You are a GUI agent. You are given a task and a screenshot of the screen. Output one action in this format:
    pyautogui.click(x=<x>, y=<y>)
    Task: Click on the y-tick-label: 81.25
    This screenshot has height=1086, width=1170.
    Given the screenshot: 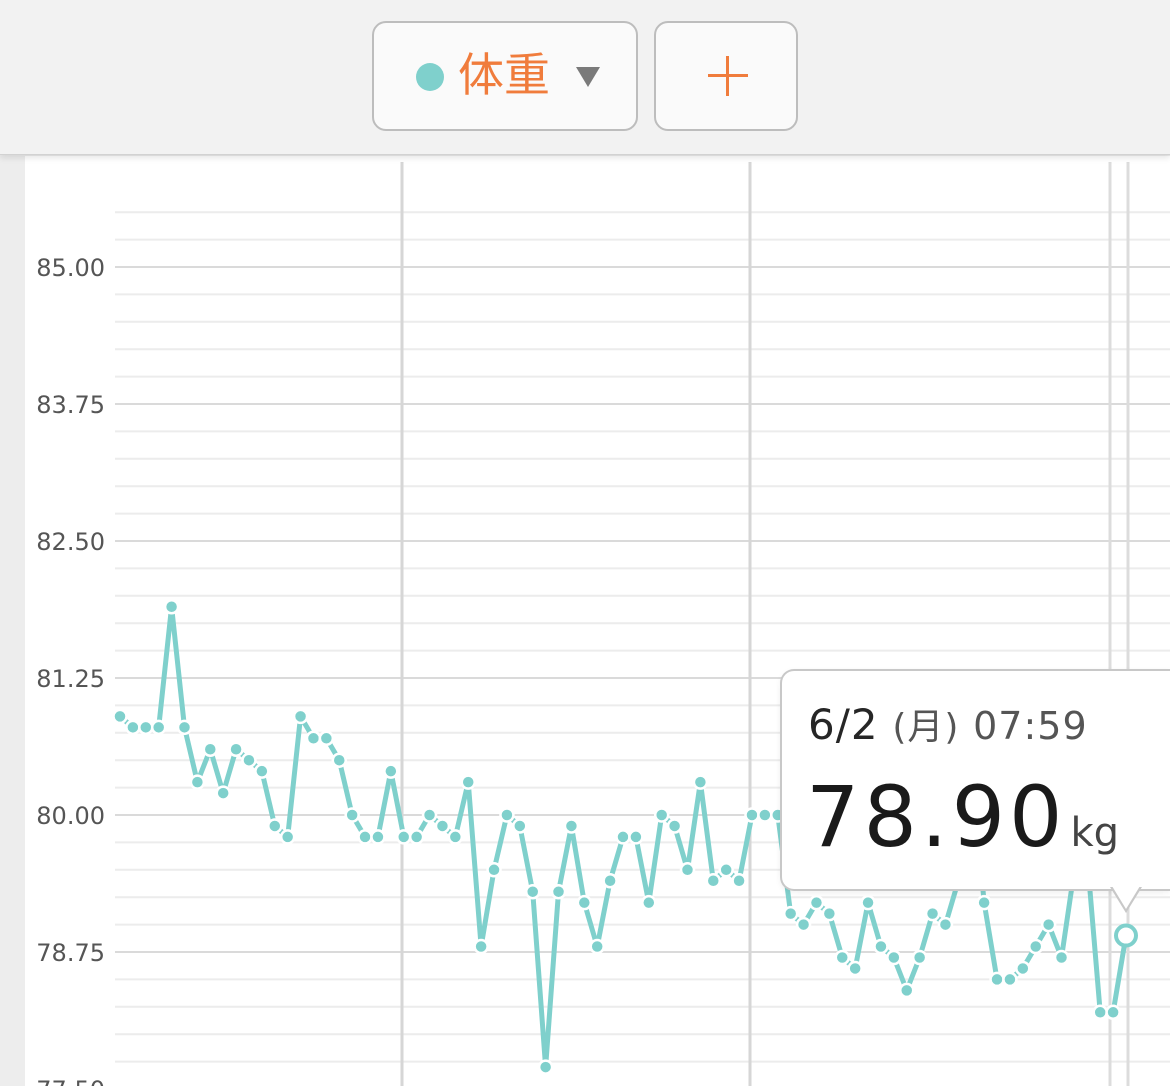 What is the action you would take?
    pyautogui.click(x=70, y=679)
    